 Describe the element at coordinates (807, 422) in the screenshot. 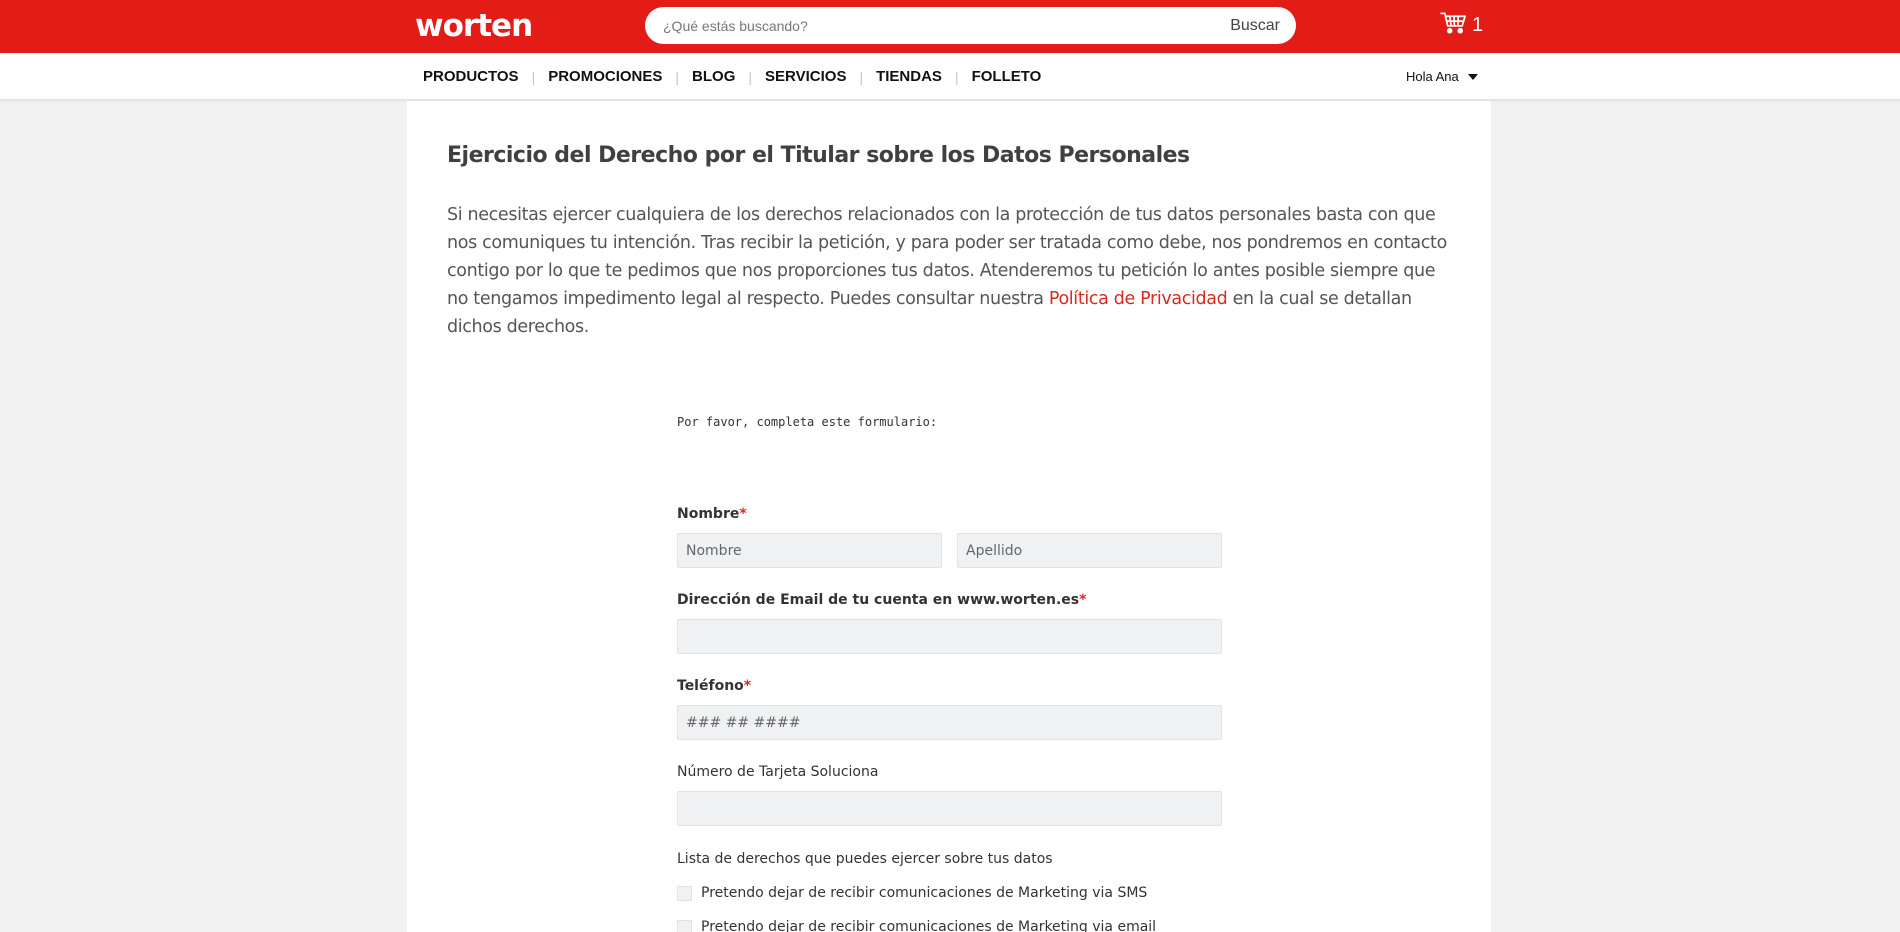

I see `form-intro: Por favor, completa este formulario:` at that location.